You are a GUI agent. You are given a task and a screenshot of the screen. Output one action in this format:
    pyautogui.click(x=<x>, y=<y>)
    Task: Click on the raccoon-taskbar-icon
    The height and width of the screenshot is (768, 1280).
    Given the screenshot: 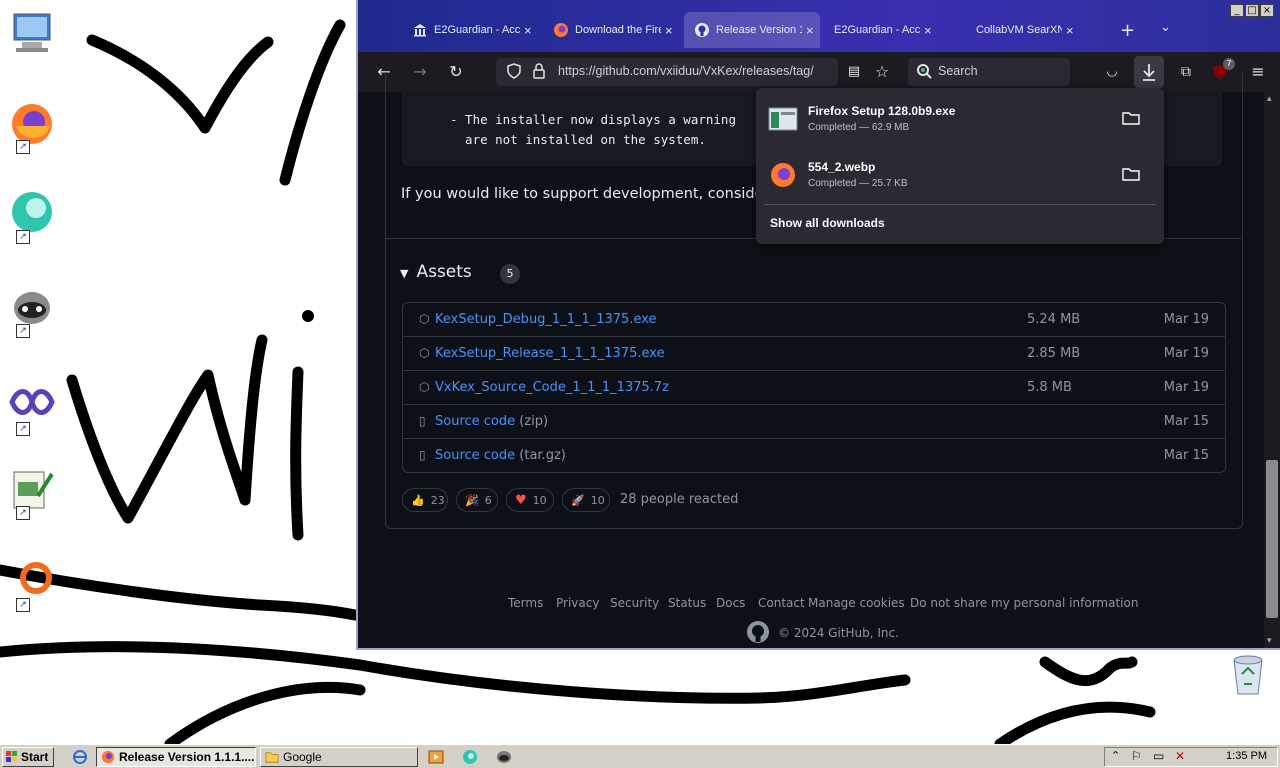 What is the action you would take?
    pyautogui.click(x=504, y=757)
    